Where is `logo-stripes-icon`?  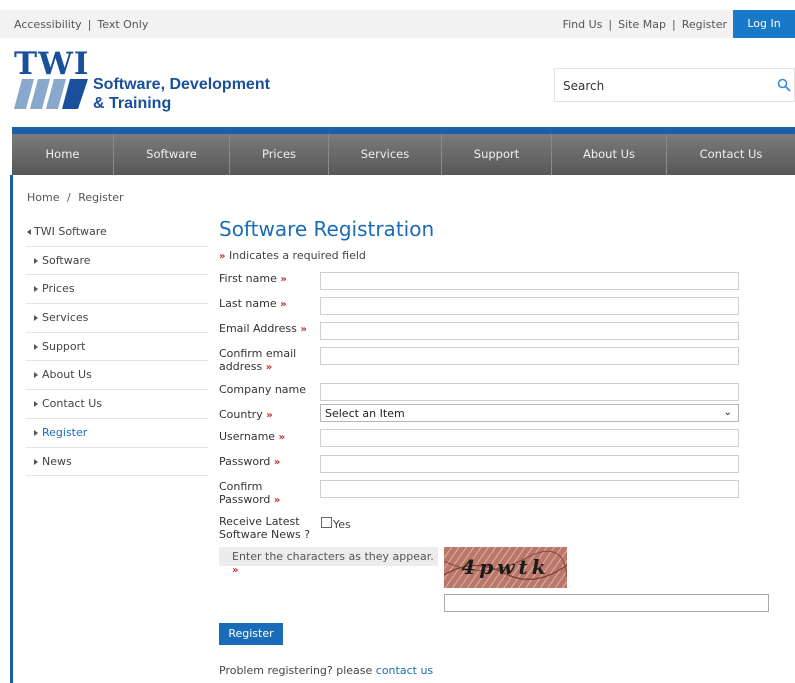
logo-stripes-icon is located at coordinates (51, 94).